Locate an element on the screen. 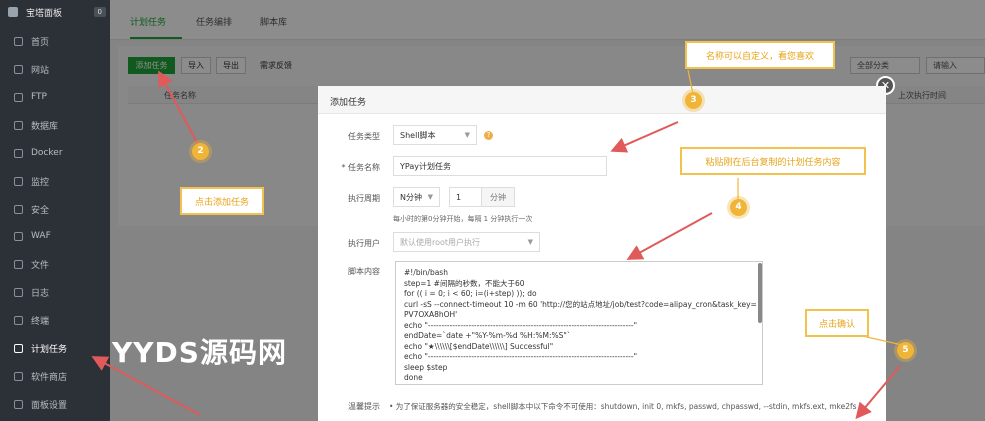 The width and height of the screenshot is (985, 421). arrow-to-add-task is located at coordinates (179, 109).